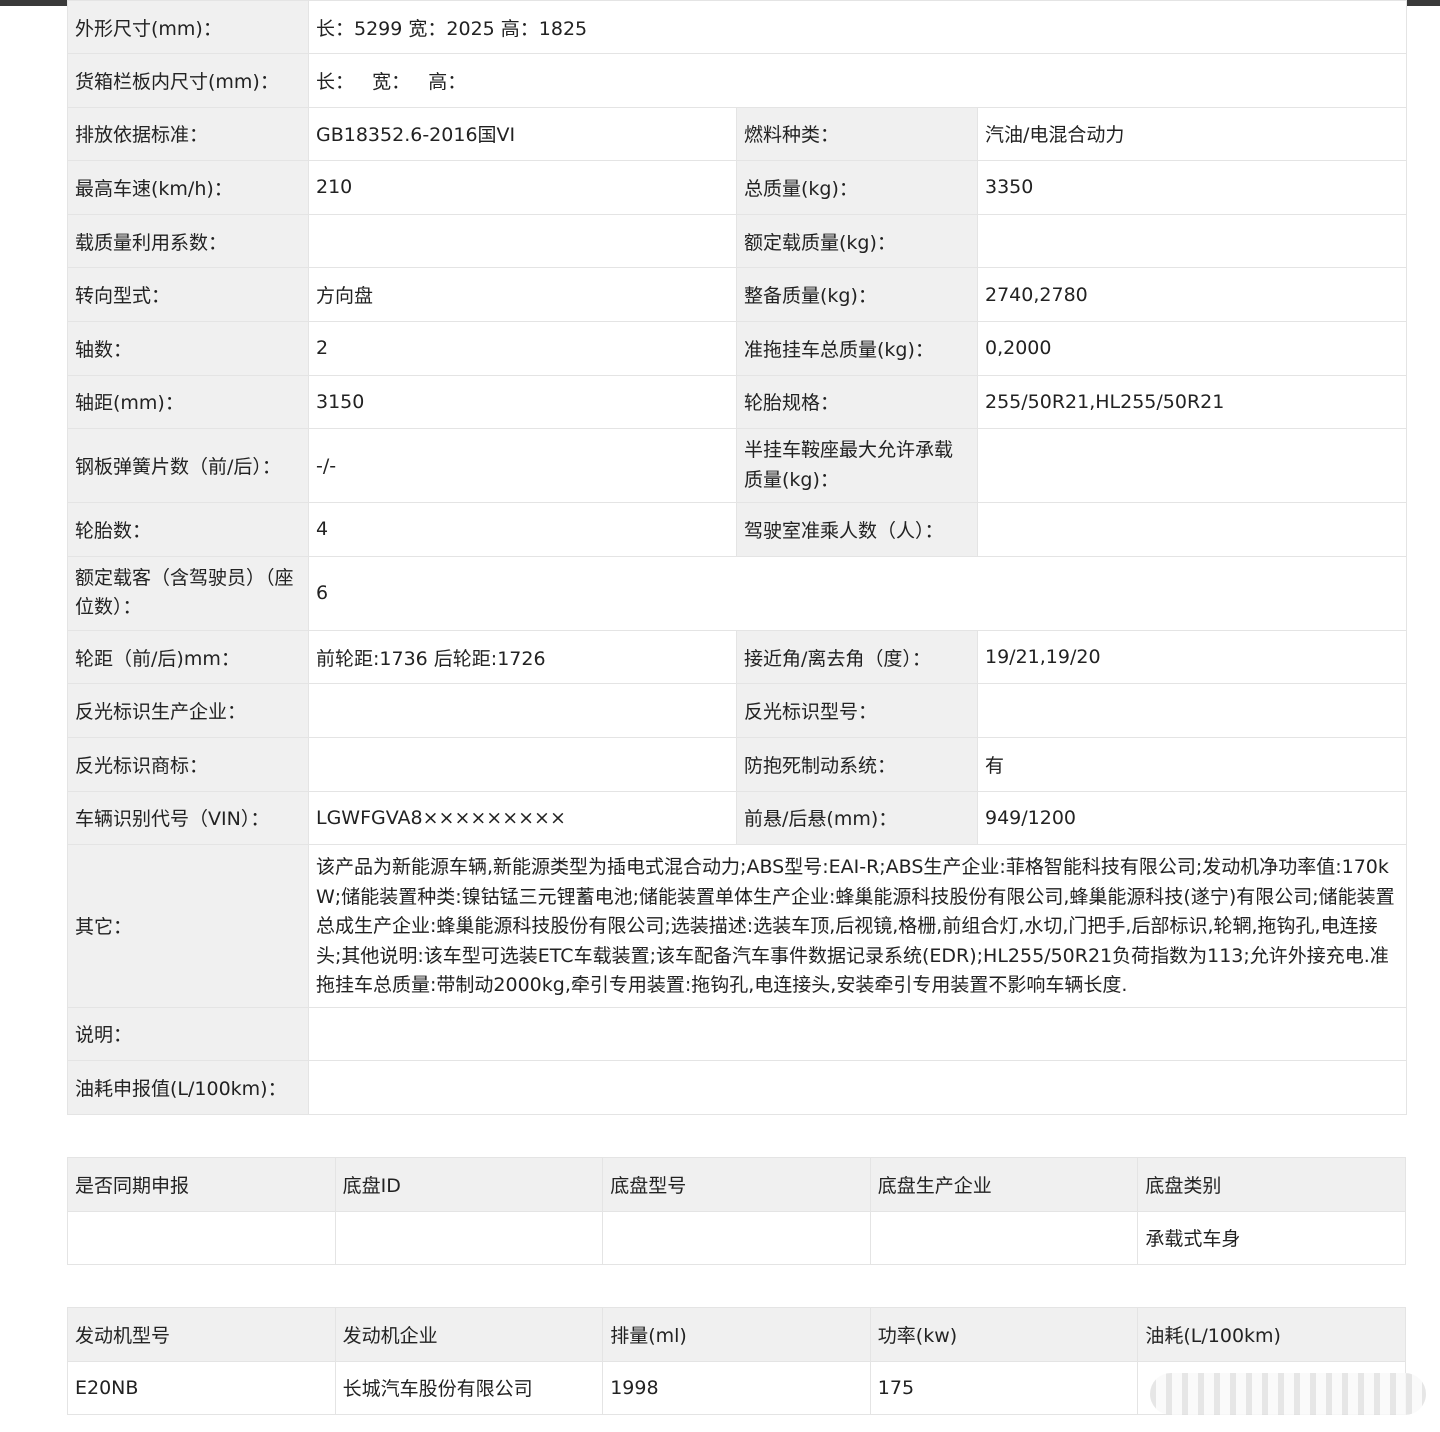  I want to click on table-row: 轮胎数： 4 驾驶室准乘人数（人）：, so click(737, 529).